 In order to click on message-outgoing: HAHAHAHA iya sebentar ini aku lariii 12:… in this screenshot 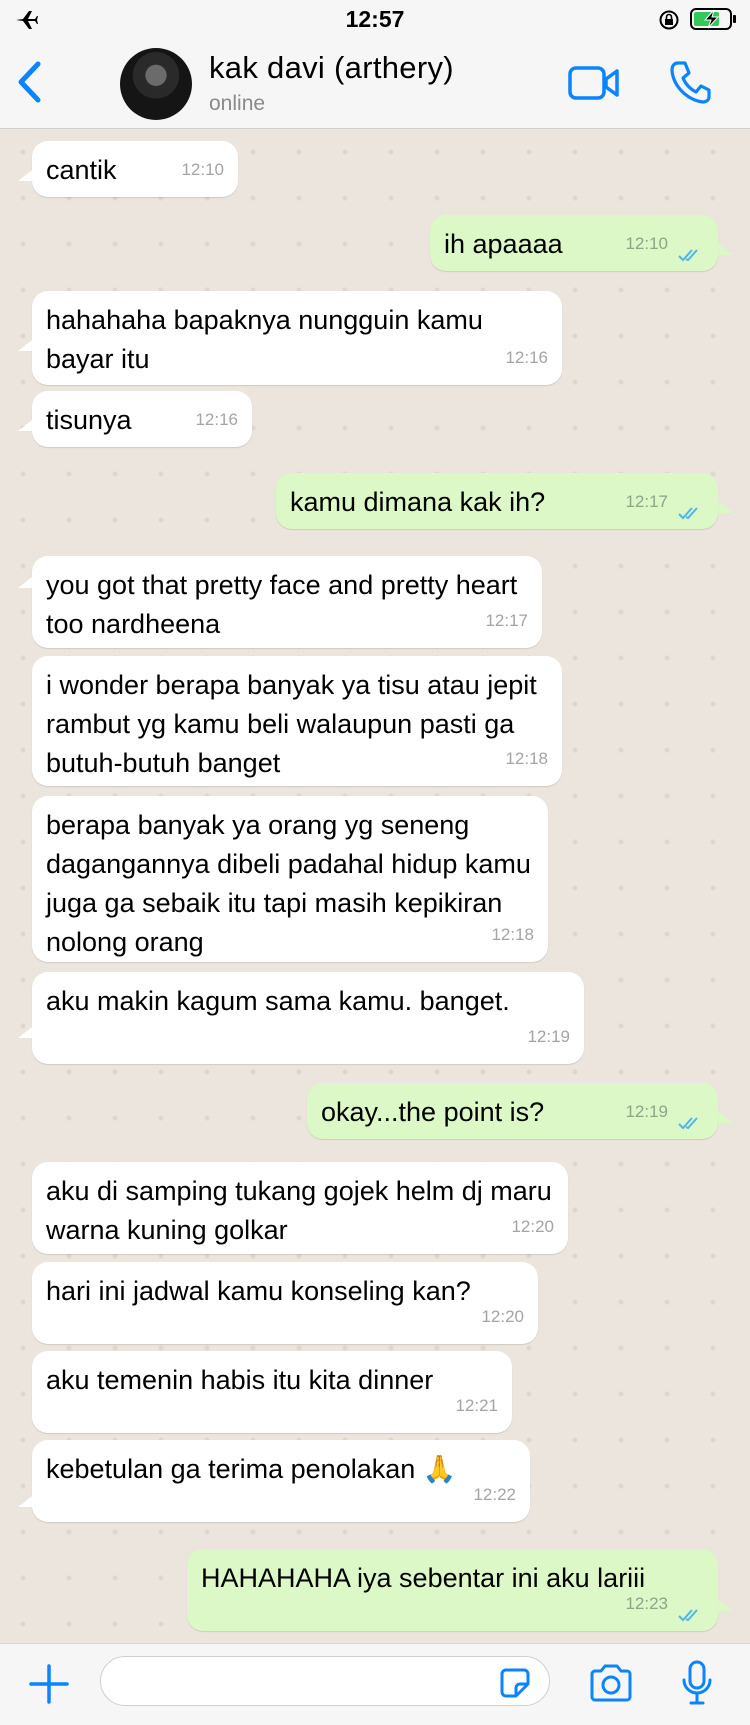, I will do `click(452, 1590)`.